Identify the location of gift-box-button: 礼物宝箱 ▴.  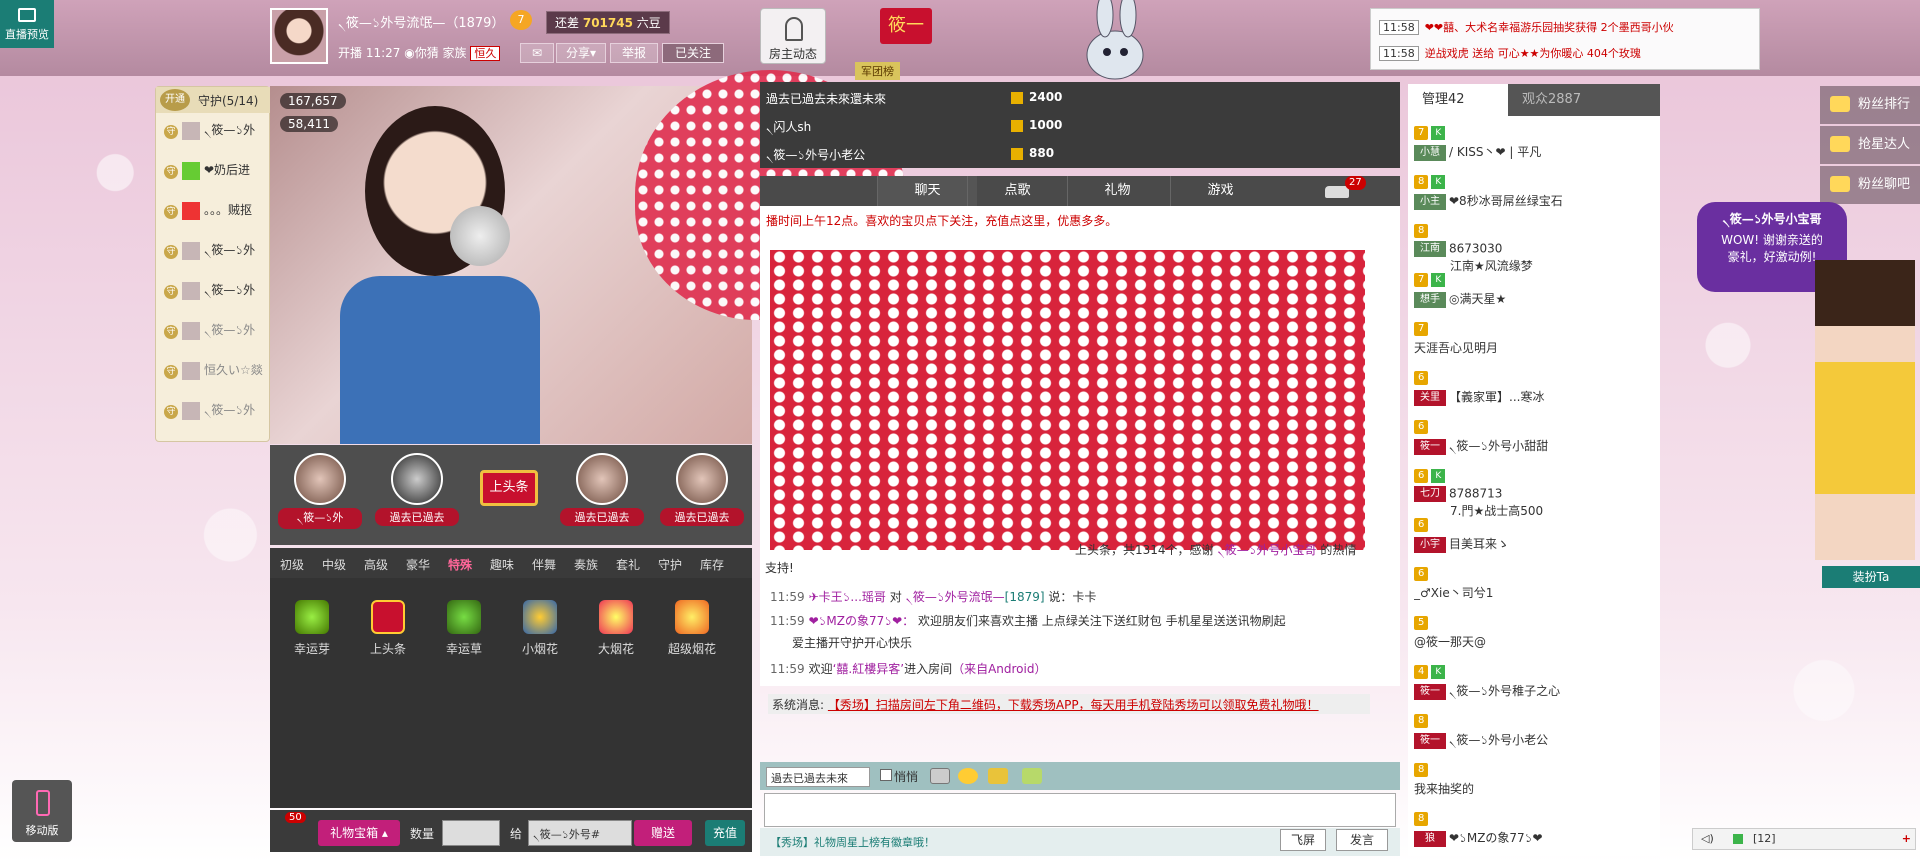
(359, 833).